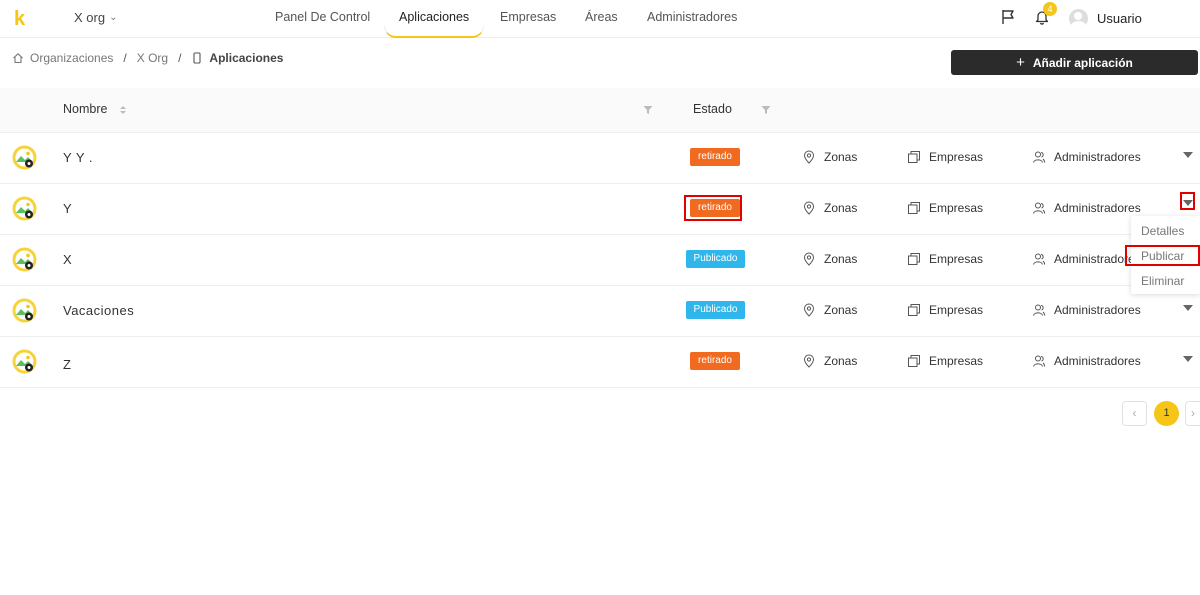 The image size is (1200, 595). Describe the element at coordinates (71, 58) in the screenshot. I see `breadcrumb-organizations: Organizaciones` at that location.